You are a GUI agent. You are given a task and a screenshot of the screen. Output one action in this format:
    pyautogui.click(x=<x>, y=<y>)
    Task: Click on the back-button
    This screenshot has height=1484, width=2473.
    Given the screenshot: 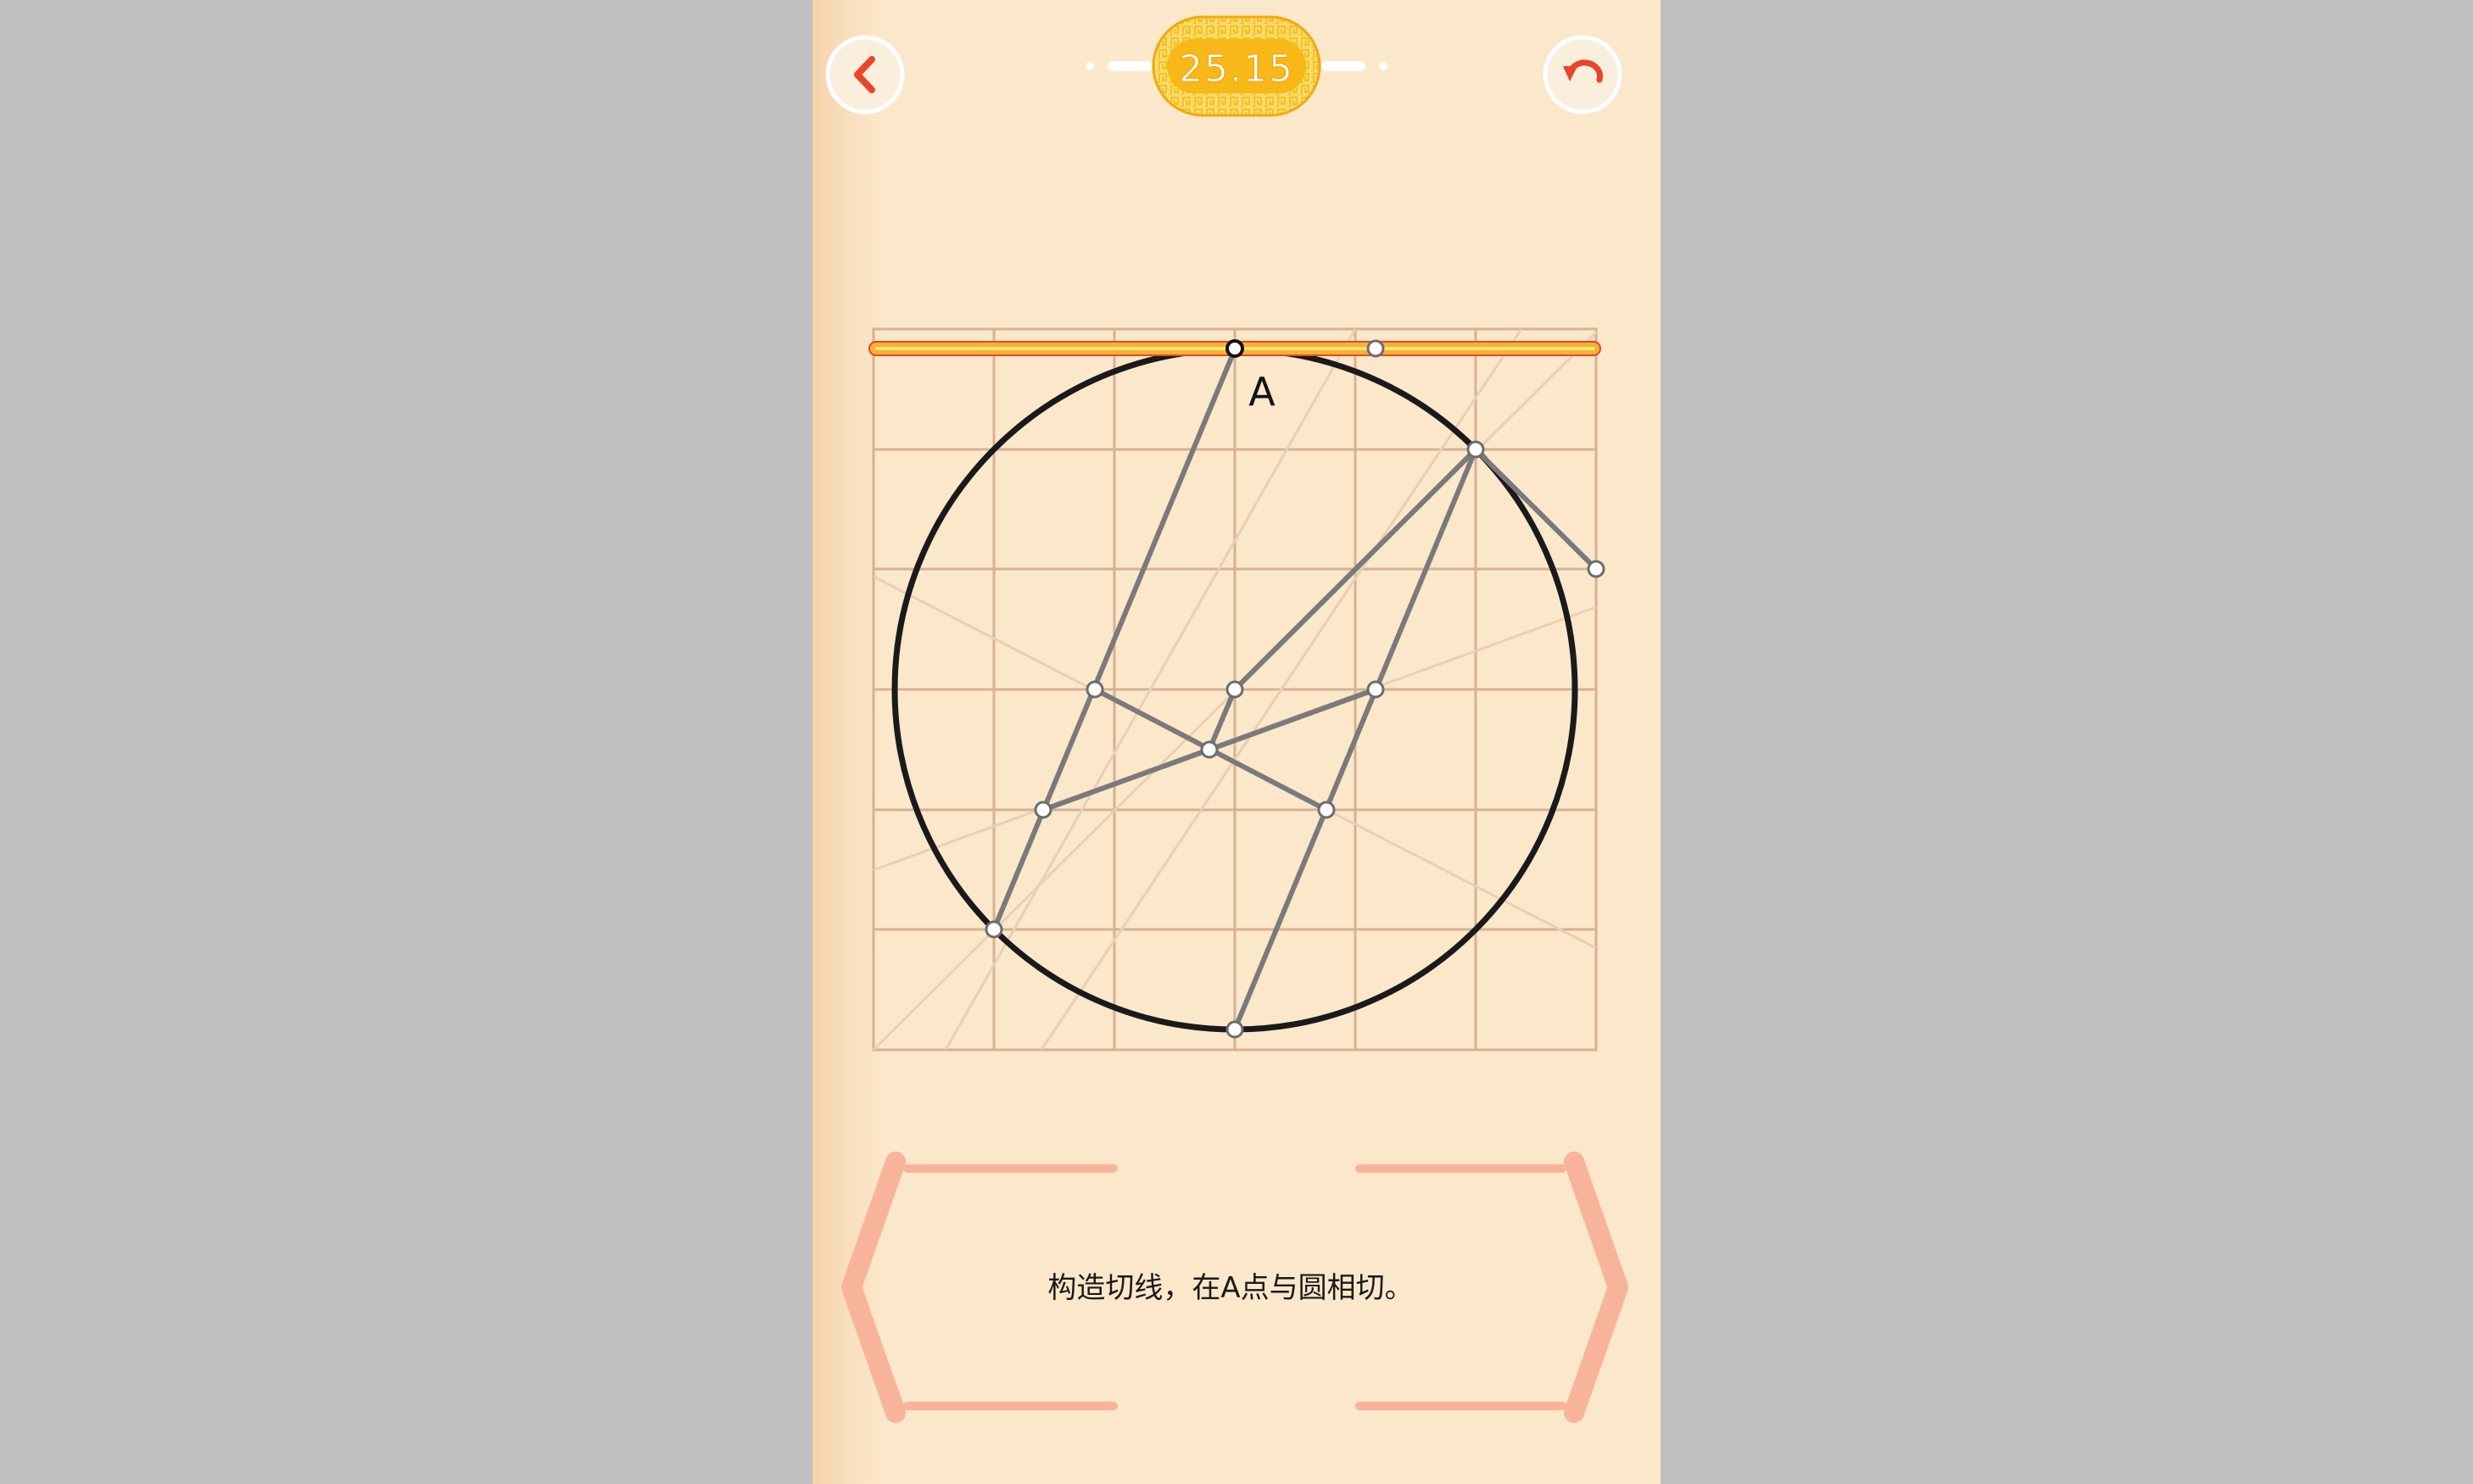 What is the action you would take?
    pyautogui.click(x=865, y=74)
    